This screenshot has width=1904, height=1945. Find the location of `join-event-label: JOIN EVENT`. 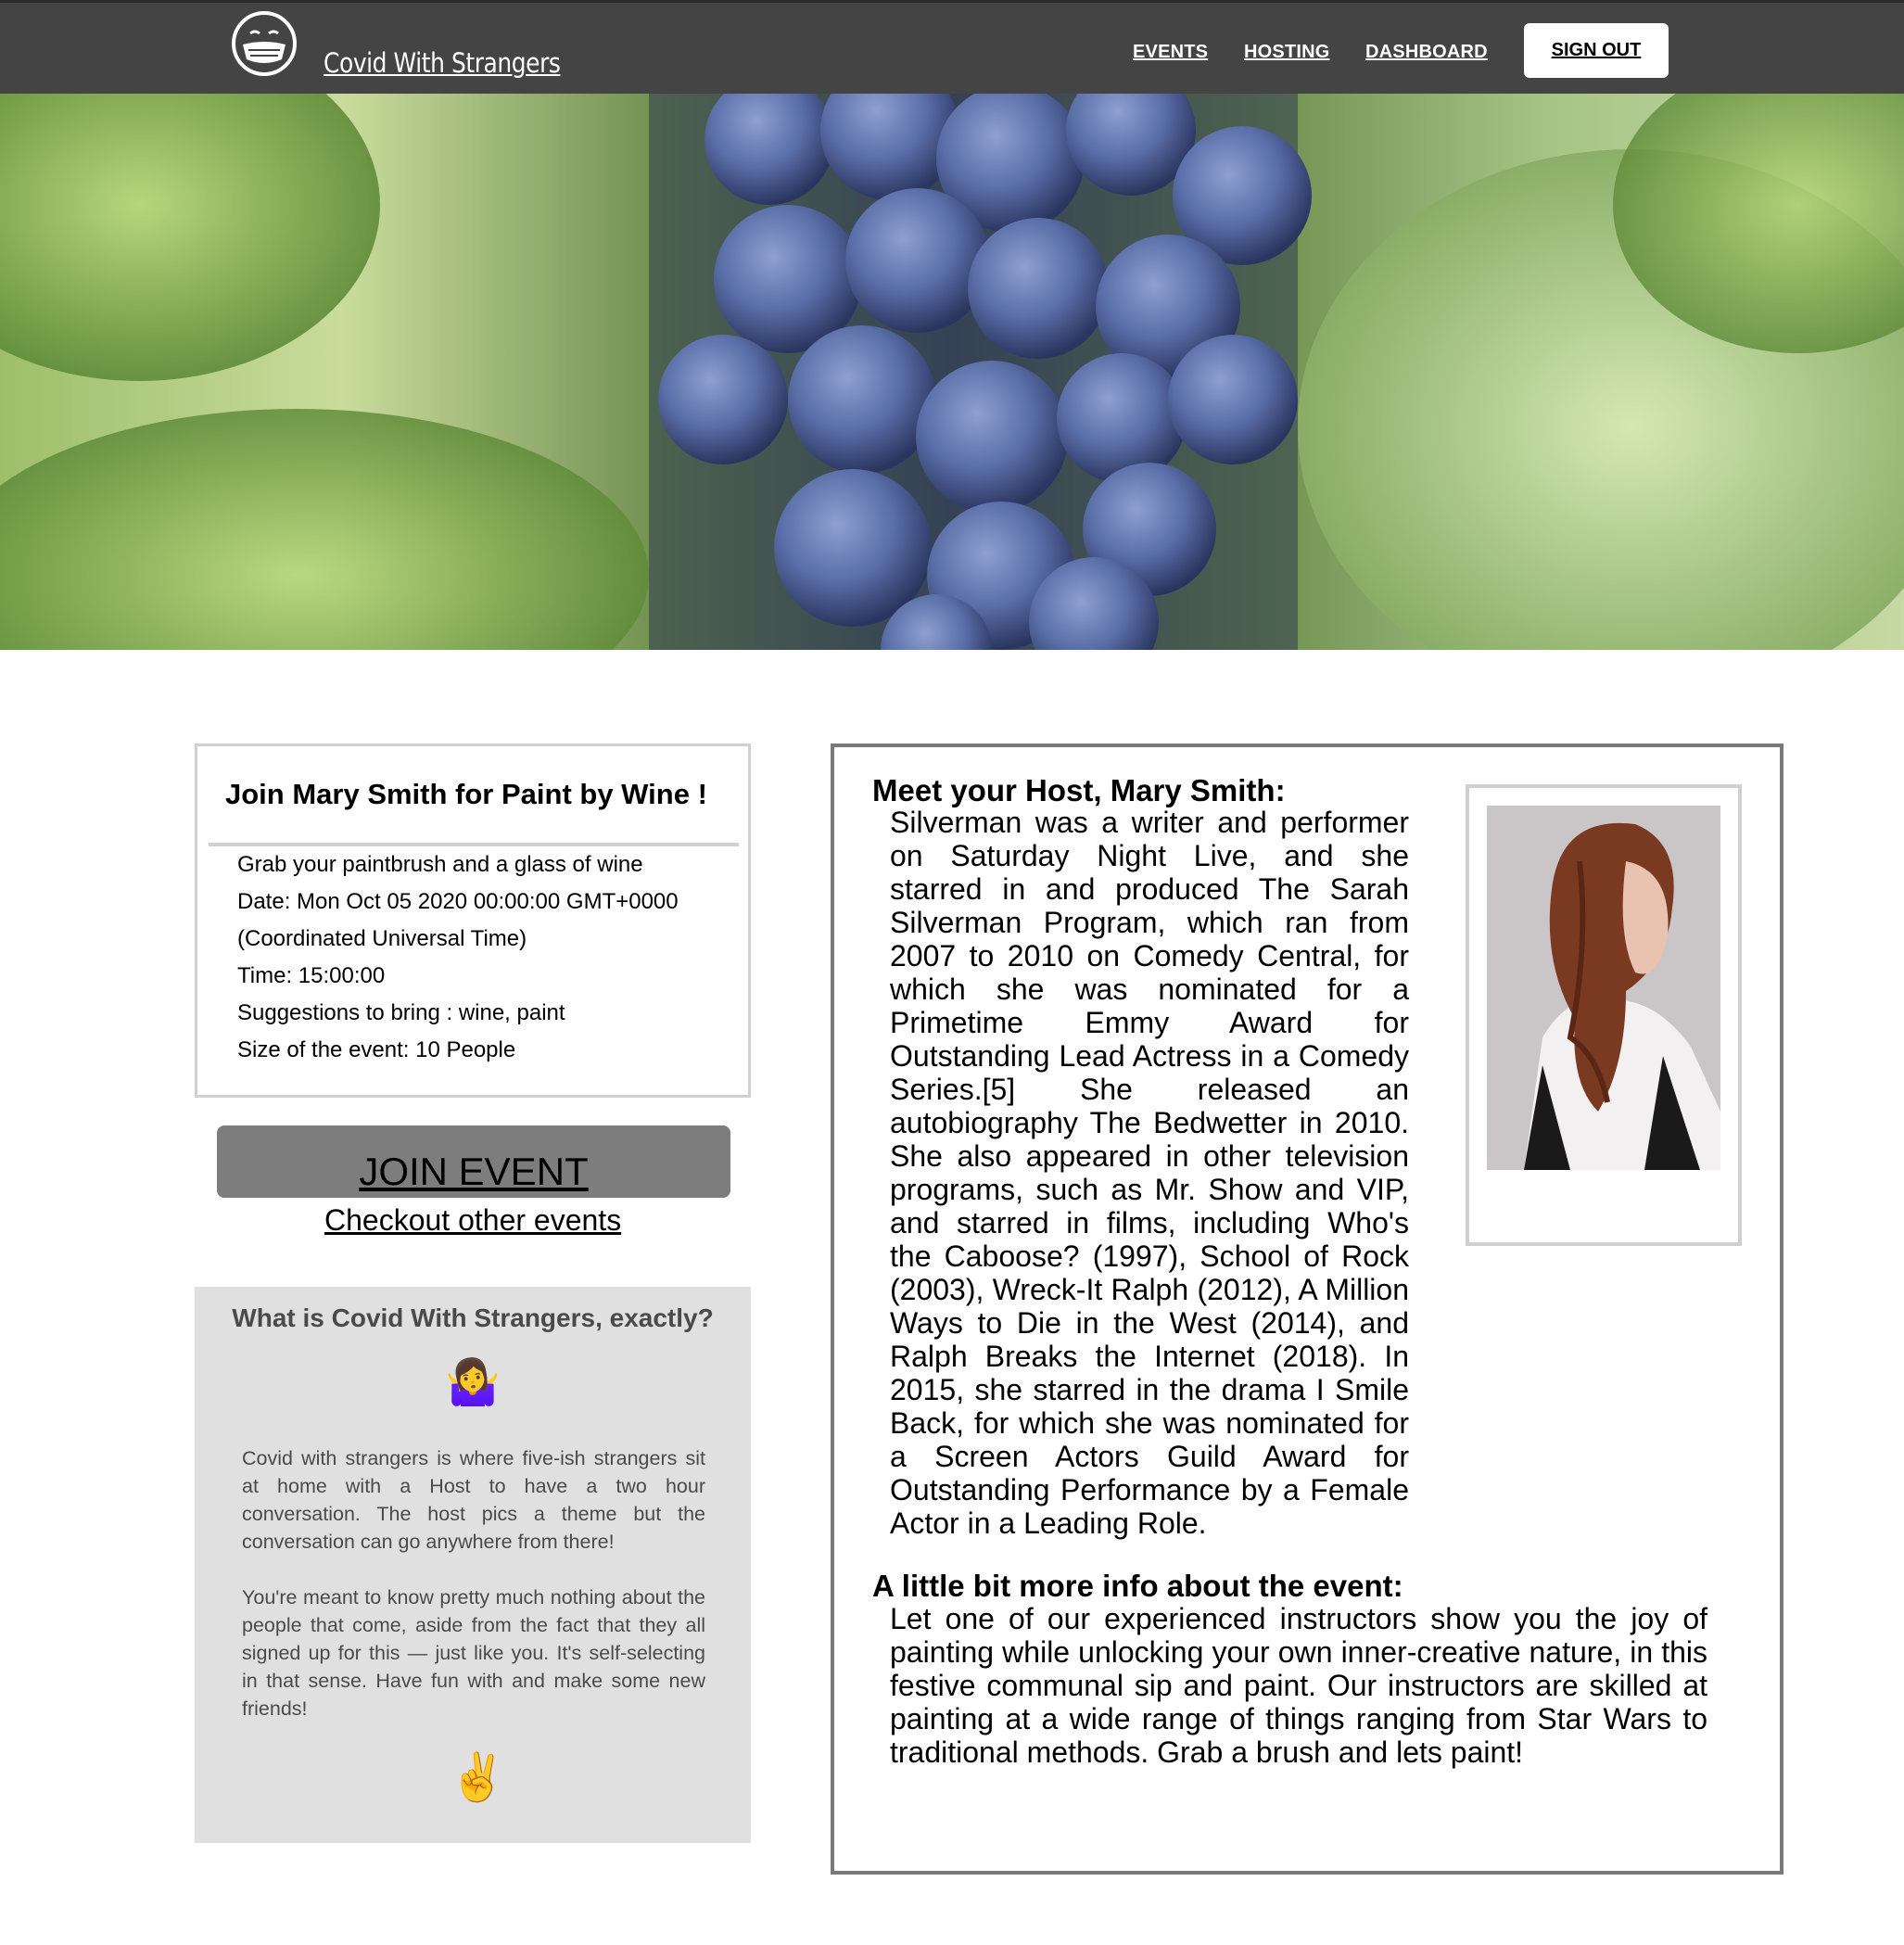

join-event-label: JOIN EVENT is located at coordinates (474, 1171).